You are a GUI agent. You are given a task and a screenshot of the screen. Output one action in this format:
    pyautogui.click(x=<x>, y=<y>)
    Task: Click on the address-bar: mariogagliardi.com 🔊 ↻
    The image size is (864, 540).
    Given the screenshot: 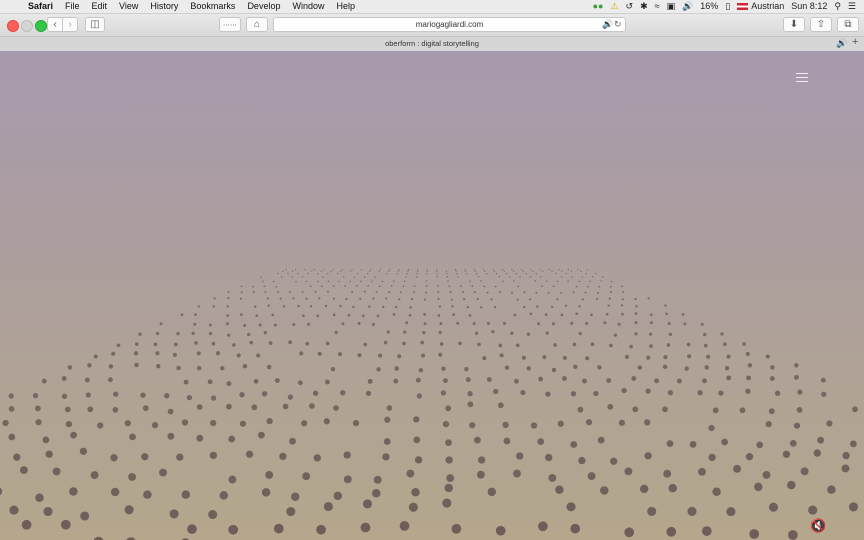 What is the action you would take?
    pyautogui.click(x=449, y=24)
    